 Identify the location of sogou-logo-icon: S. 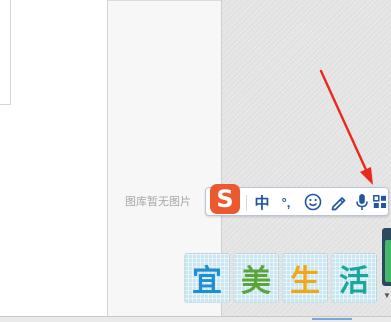
(225, 199).